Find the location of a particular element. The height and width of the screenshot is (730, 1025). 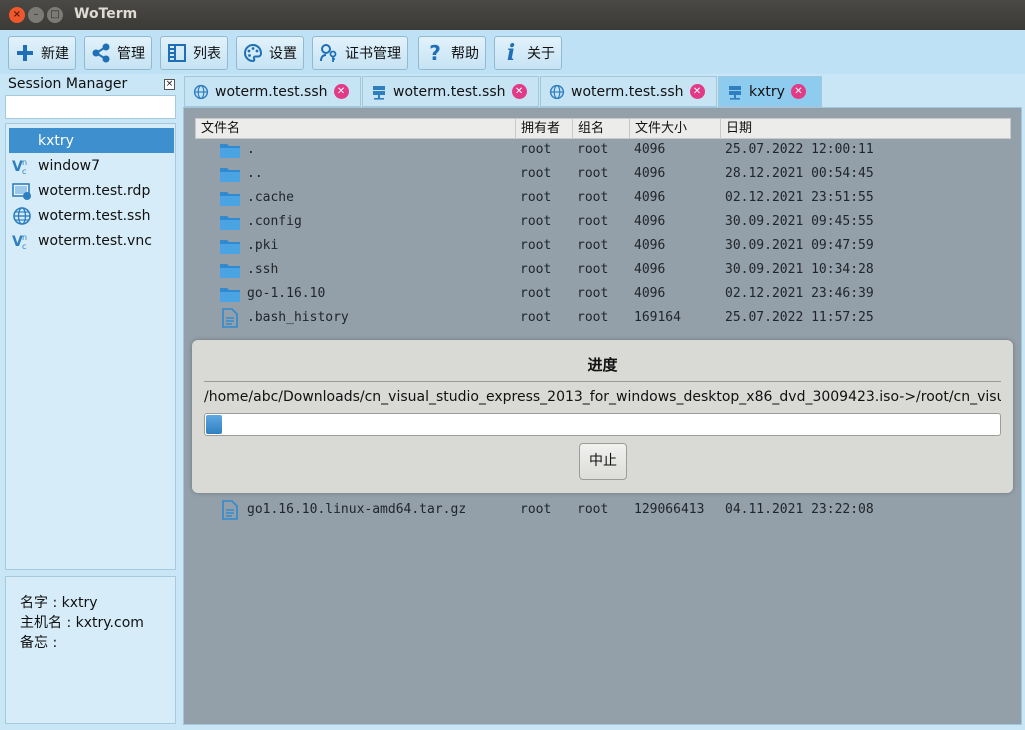

session-manager-title: Session Manager is located at coordinates (68, 84).